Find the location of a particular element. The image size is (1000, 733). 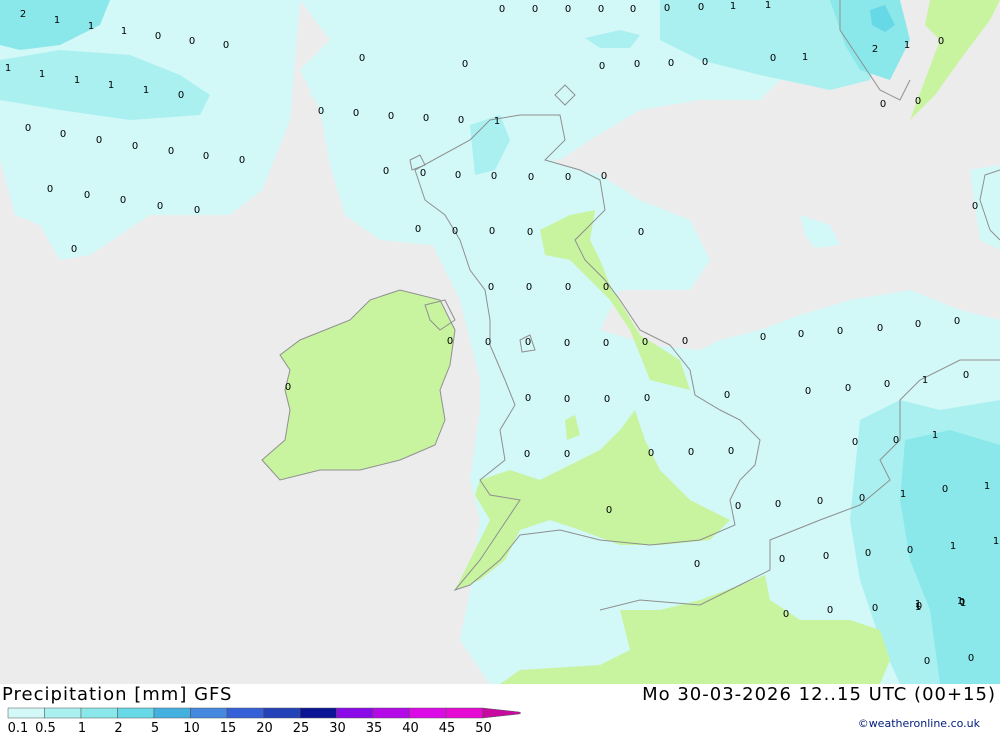

legend-label: 25 is located at coordinates (301, 727).